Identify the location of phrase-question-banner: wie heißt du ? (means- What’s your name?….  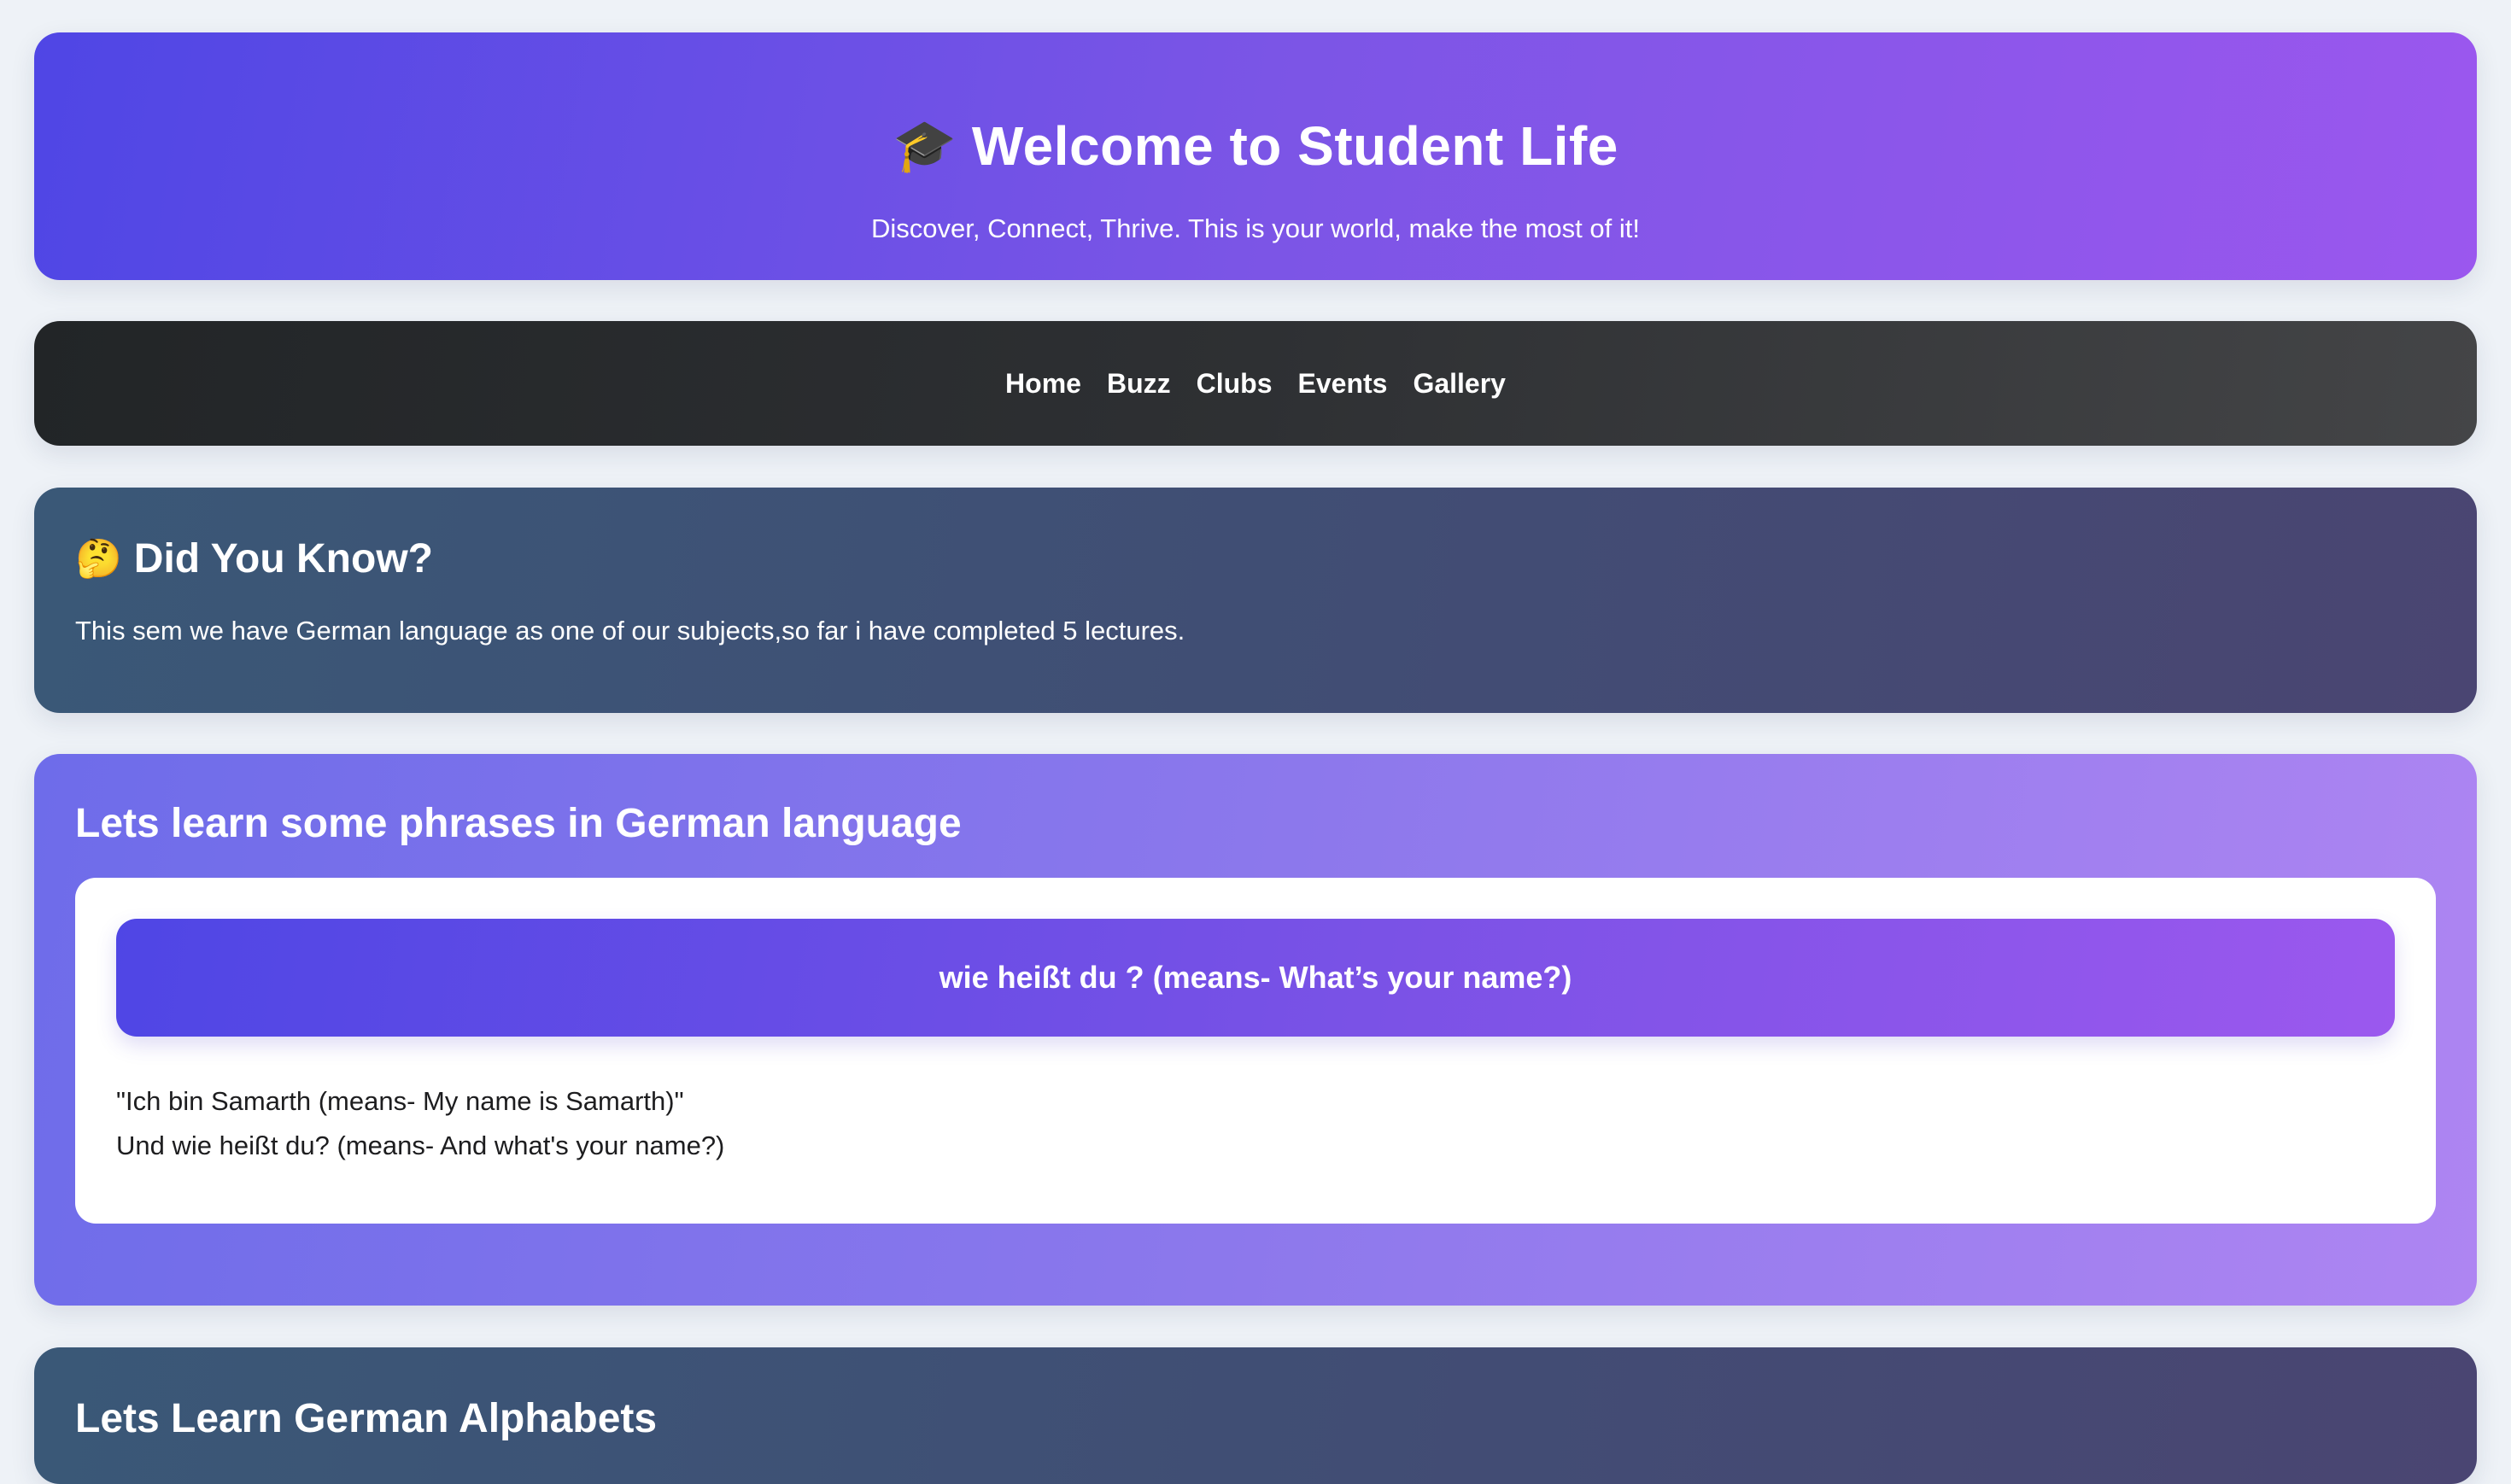
(1255, 978).